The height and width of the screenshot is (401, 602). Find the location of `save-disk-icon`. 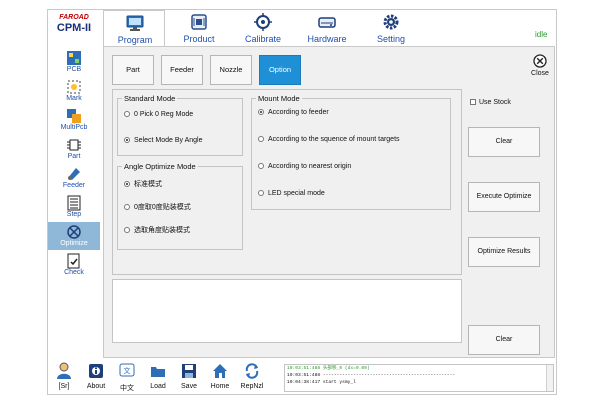

save-disk-icon is located at coordinates (189, 371).